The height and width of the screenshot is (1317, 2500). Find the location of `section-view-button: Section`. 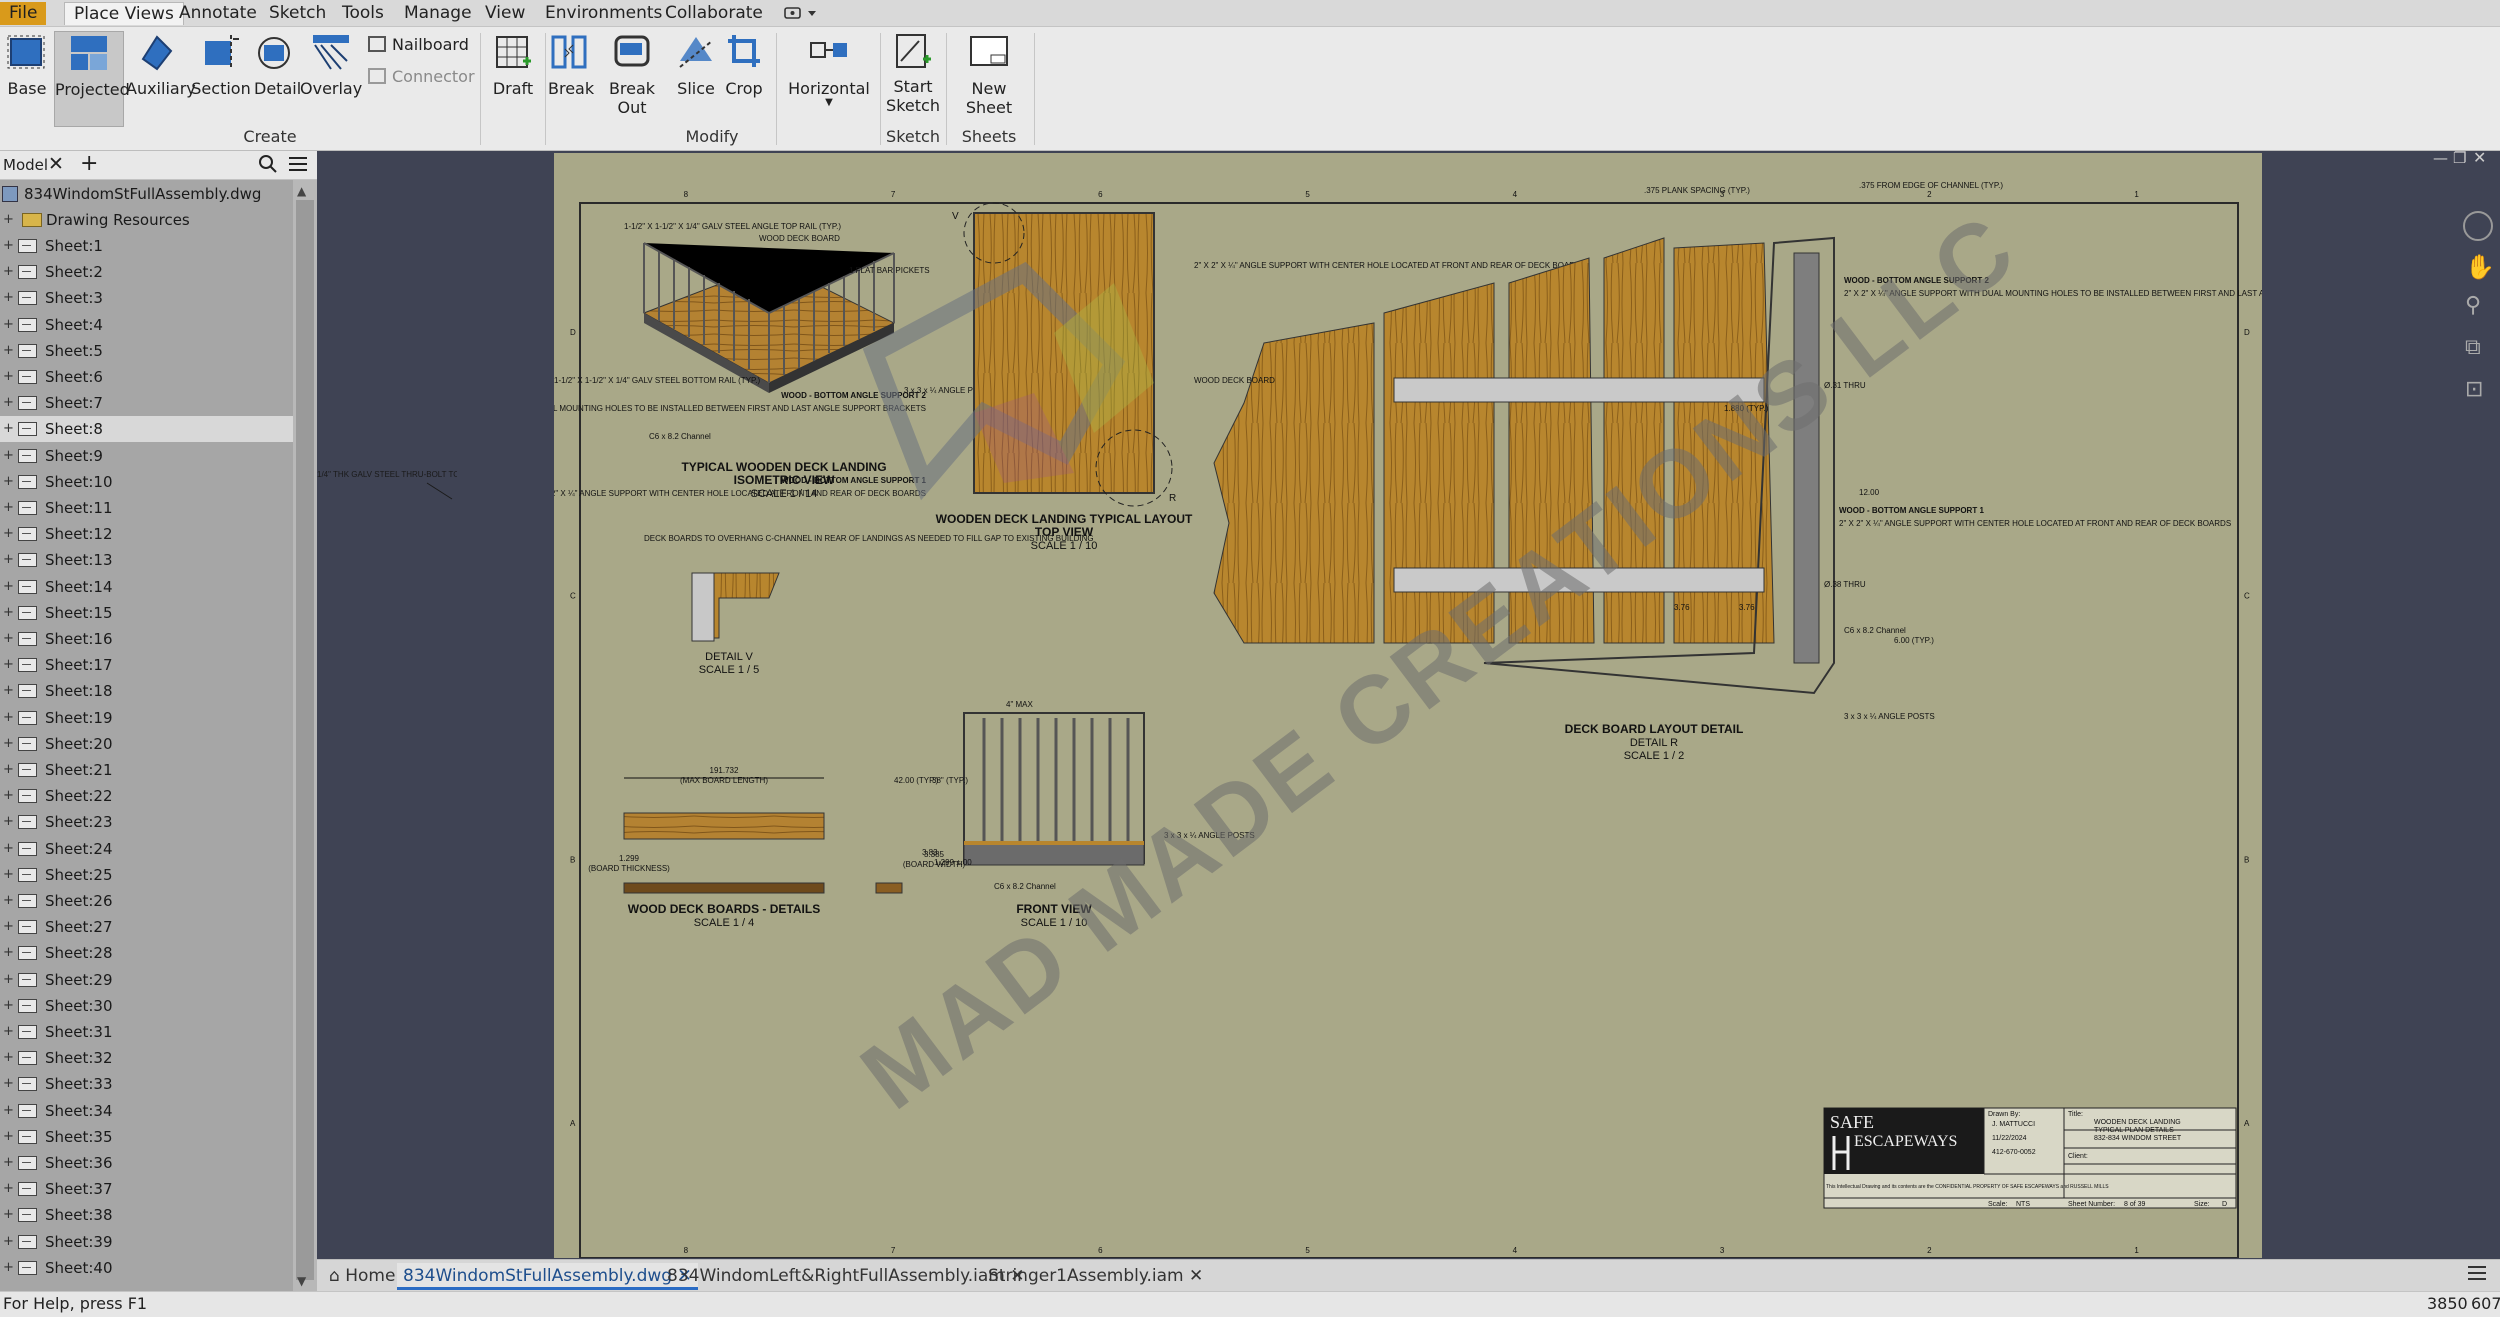

section-view-button: Section is located at coordinates (221, 79).